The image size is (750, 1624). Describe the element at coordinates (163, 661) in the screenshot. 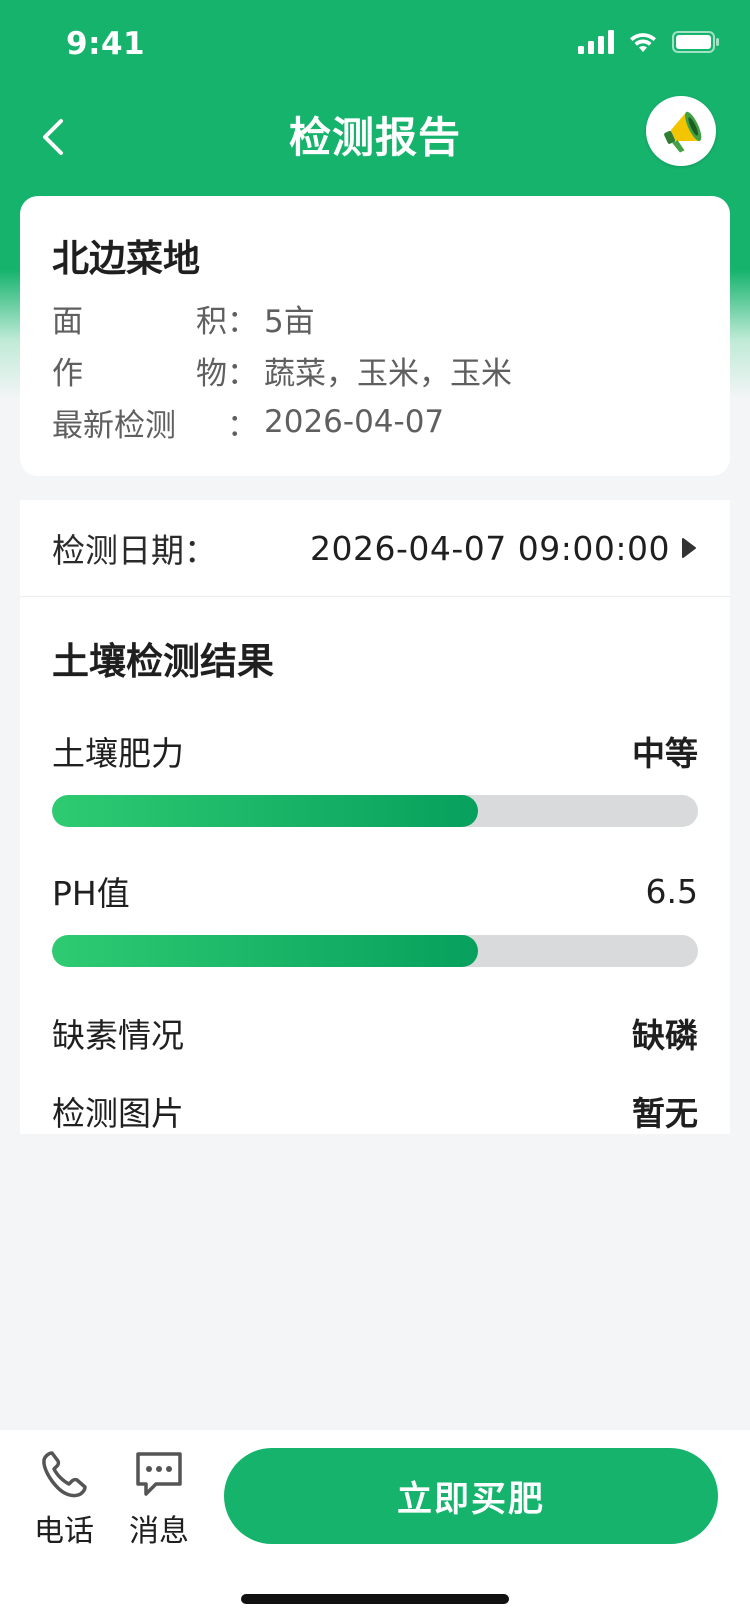

I see `soil-results-title: 土壤检测结果` at that location.